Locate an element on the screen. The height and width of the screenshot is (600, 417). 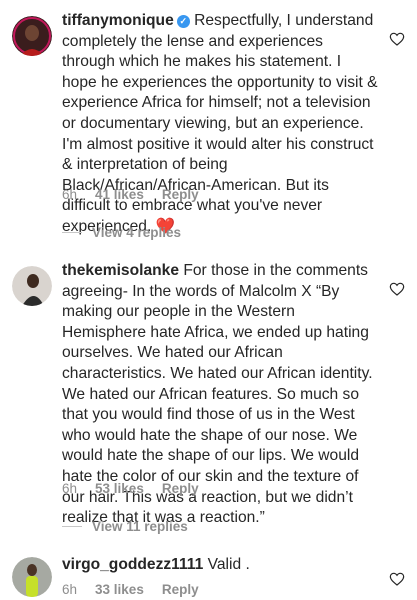
comment-body: Valid . is located at coordinates (228, 564).